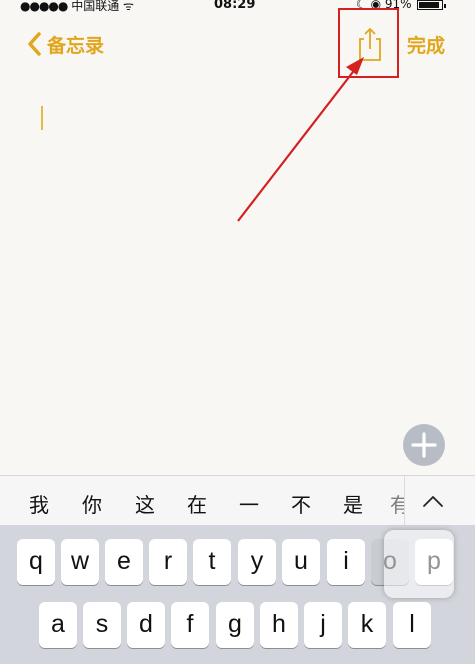  Describe the element at coordinates (412, 625) in the screenshot. I see `key-l: l` at that location.